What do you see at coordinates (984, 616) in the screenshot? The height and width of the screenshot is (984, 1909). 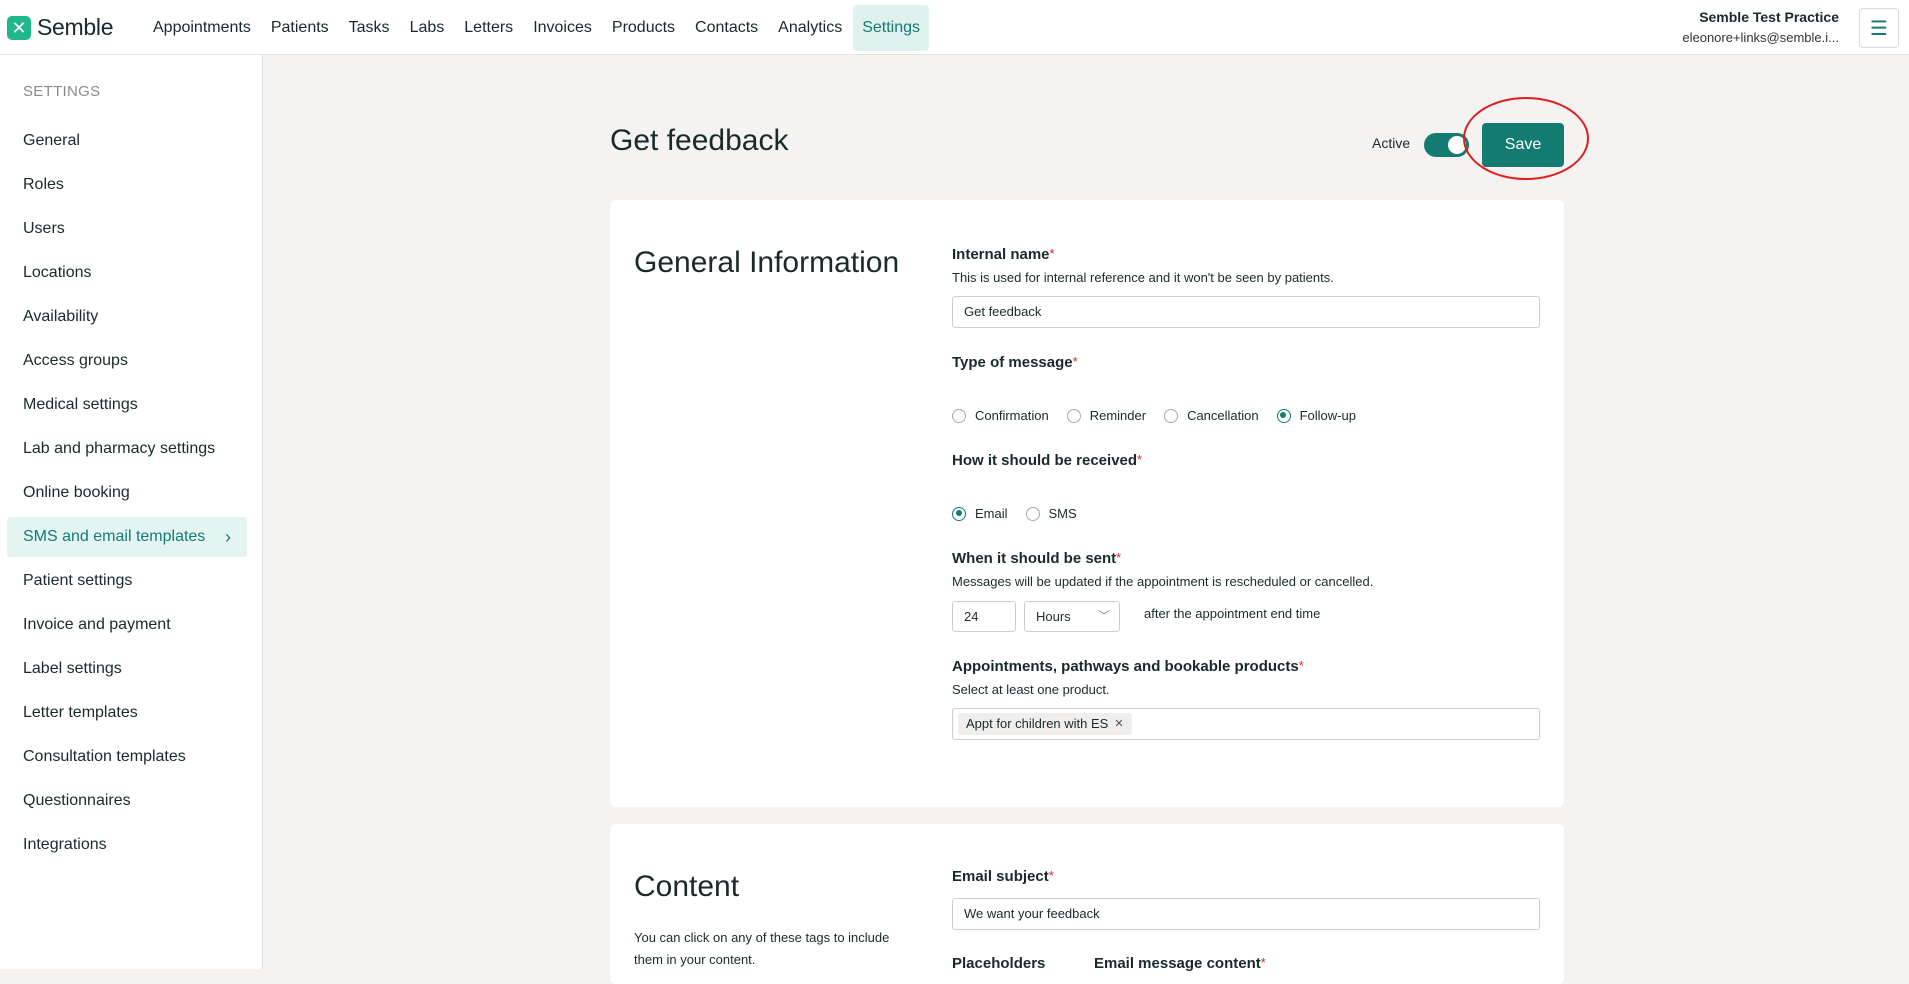 I see `send-amount-input: 24` at bounding box center [984, 616].